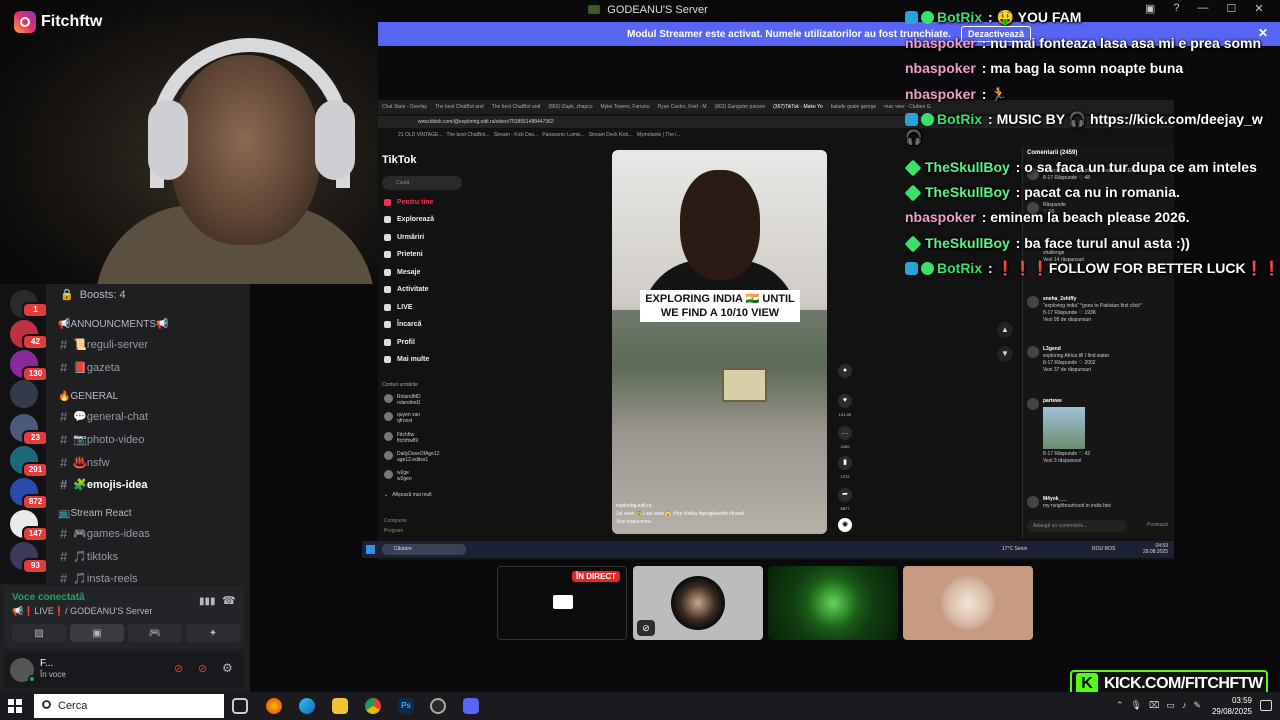  Describe the element at coordinates (99, 578) in the screenshot. I see `channel-insta-reels: # 🎵insta-reels` at that location.